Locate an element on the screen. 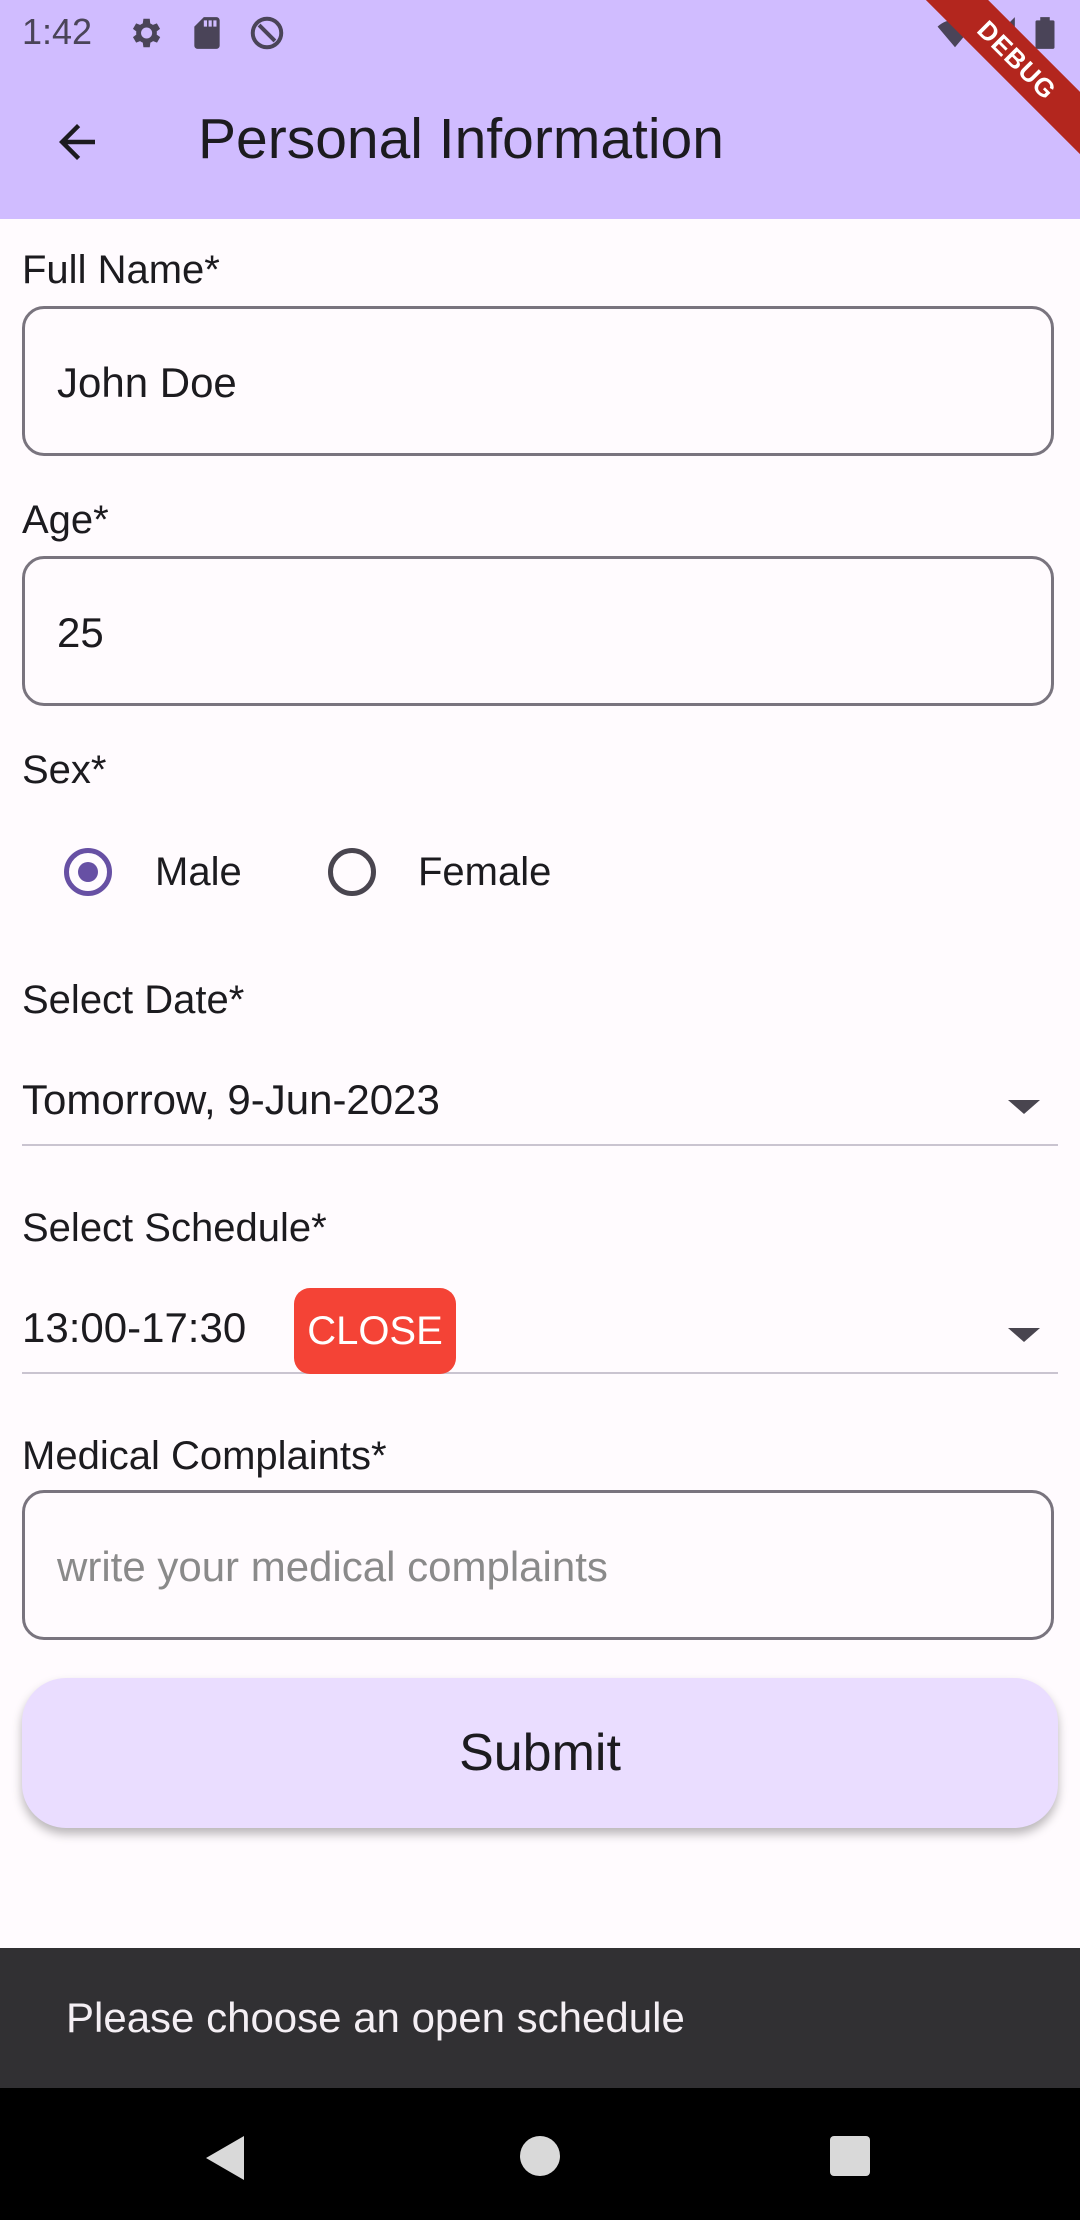 Image resolution: width=1080 pixels, height=2220 pixels. snackbar: Please choose an open schedule is located at coordinates (540, 2018).